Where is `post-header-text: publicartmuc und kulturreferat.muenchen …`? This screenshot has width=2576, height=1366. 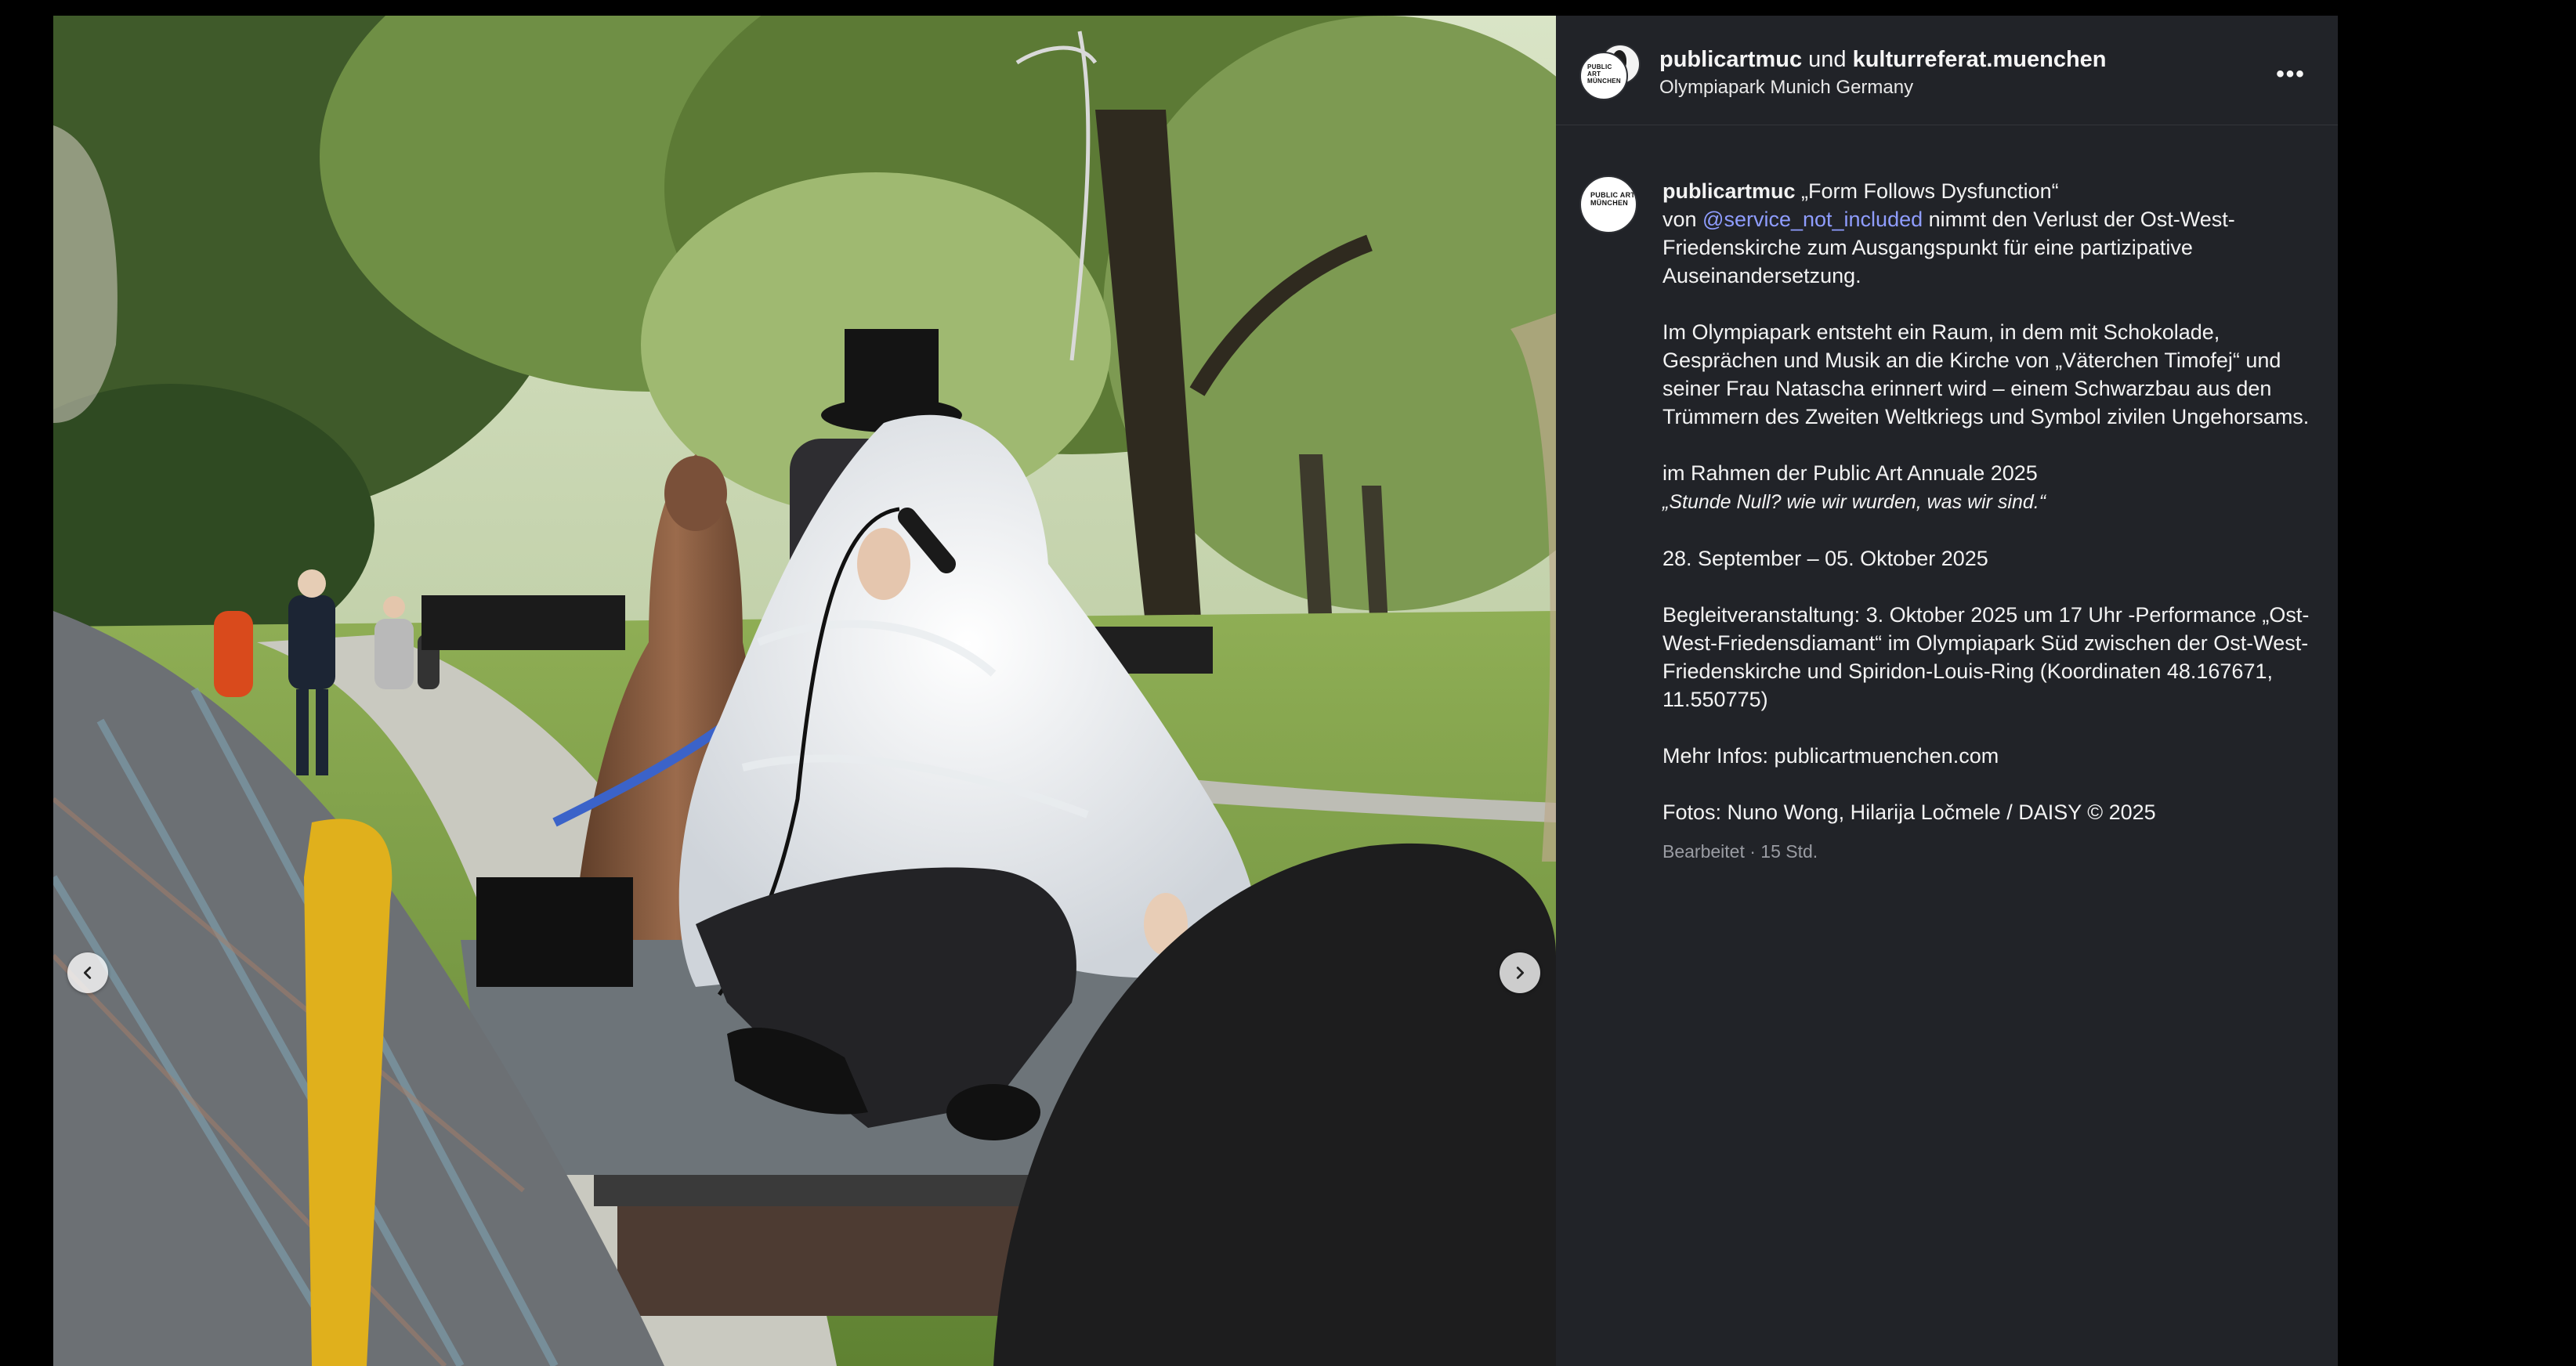 post-header-text: publicartmuc und kulturreferat.muenchen … is located at coordinates (1952, 72).